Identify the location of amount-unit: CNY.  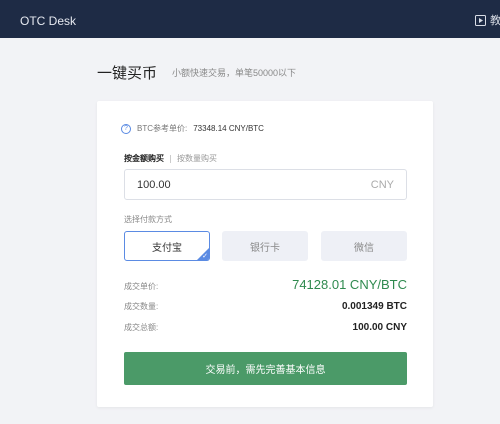
(382, 185).